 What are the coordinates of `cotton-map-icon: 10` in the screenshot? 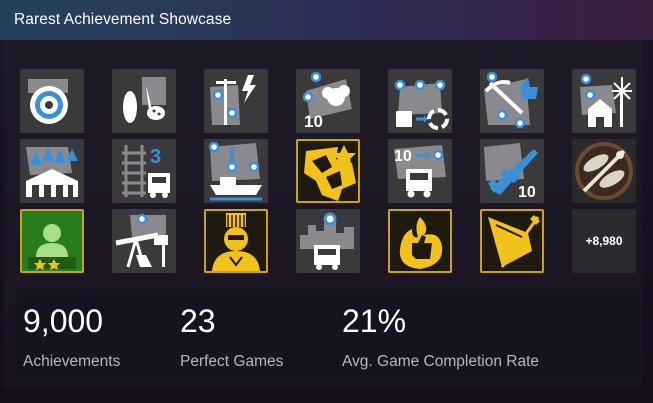 It's located at (327, 101).